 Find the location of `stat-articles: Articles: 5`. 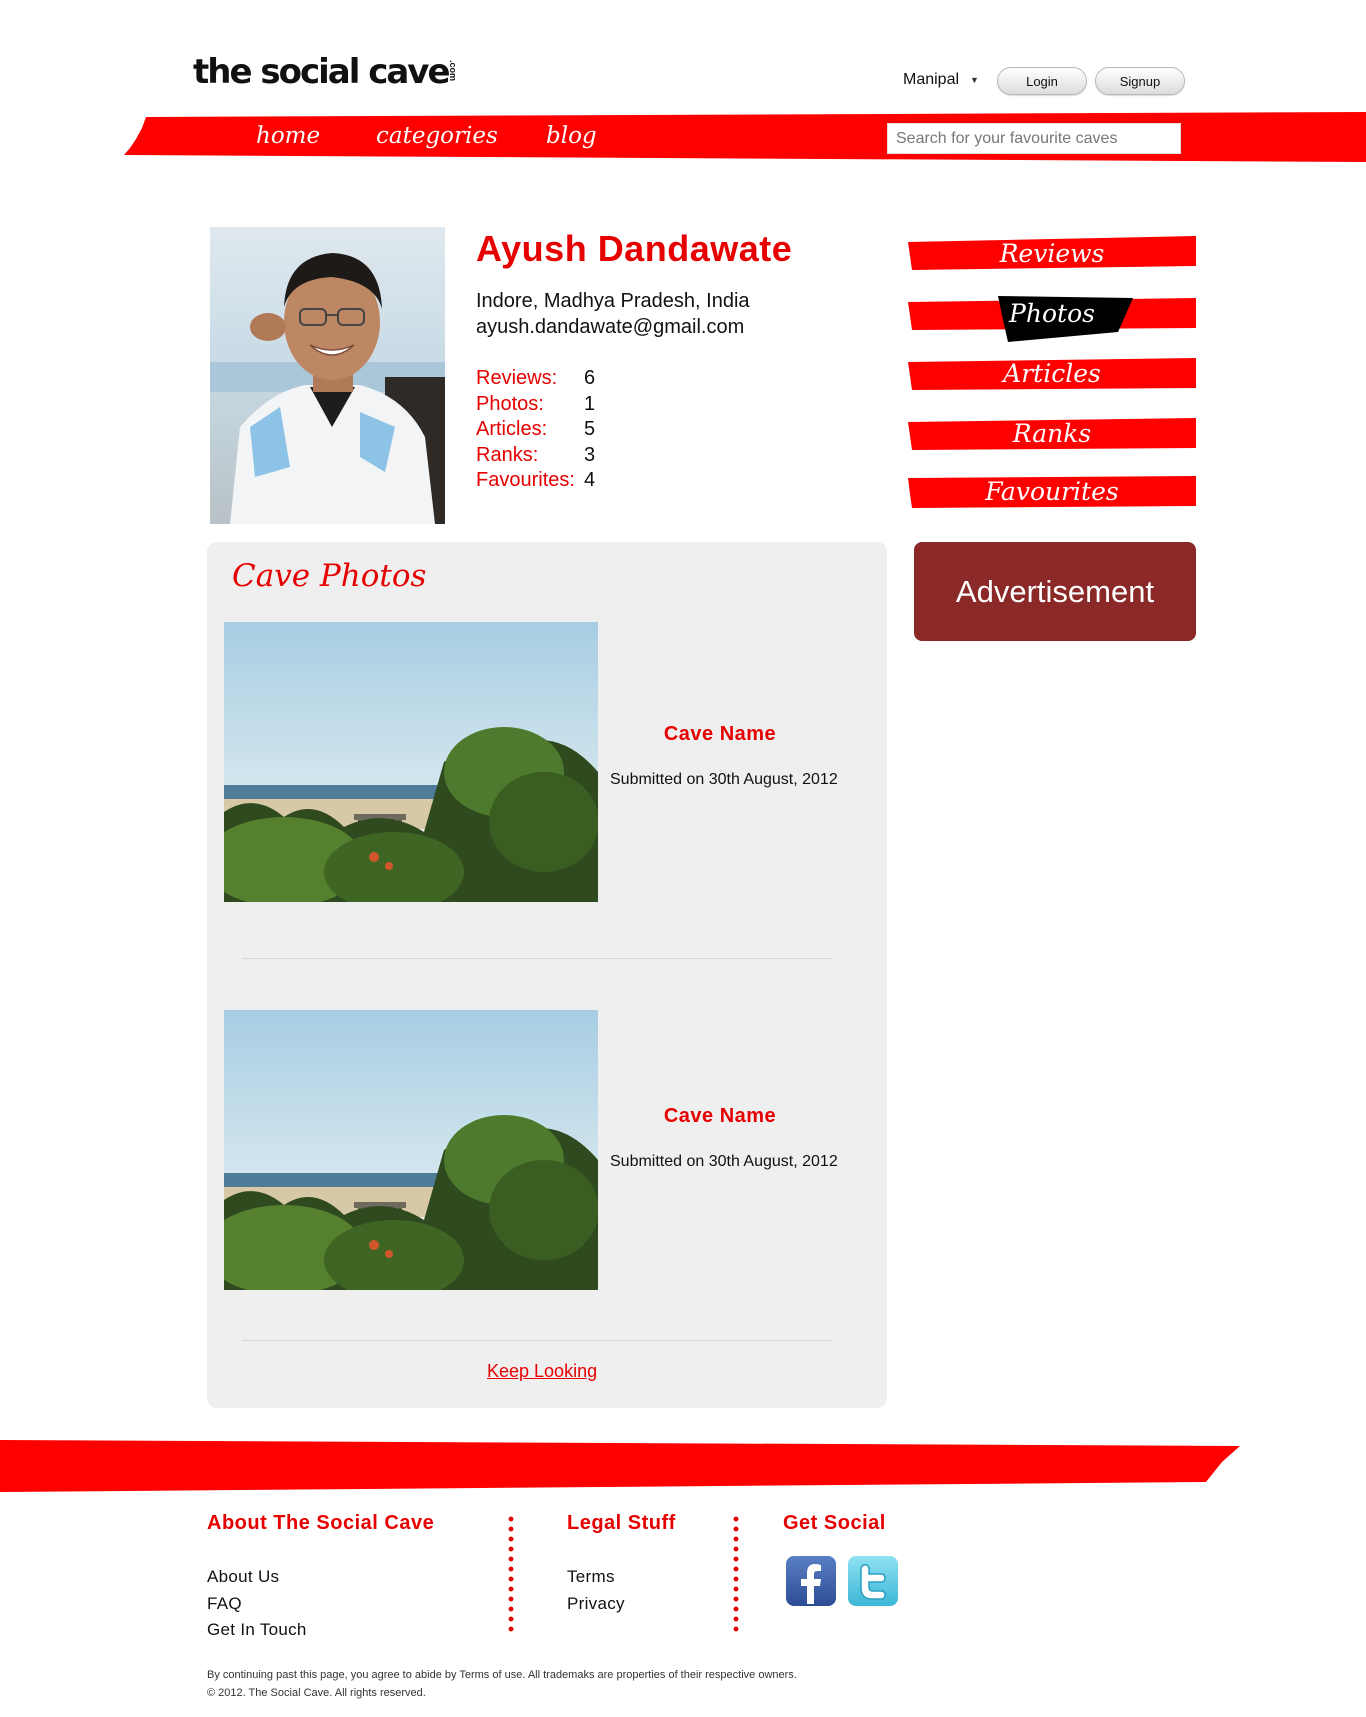

stat-articles: Articles: 5 is located at coordinates (535, 430).